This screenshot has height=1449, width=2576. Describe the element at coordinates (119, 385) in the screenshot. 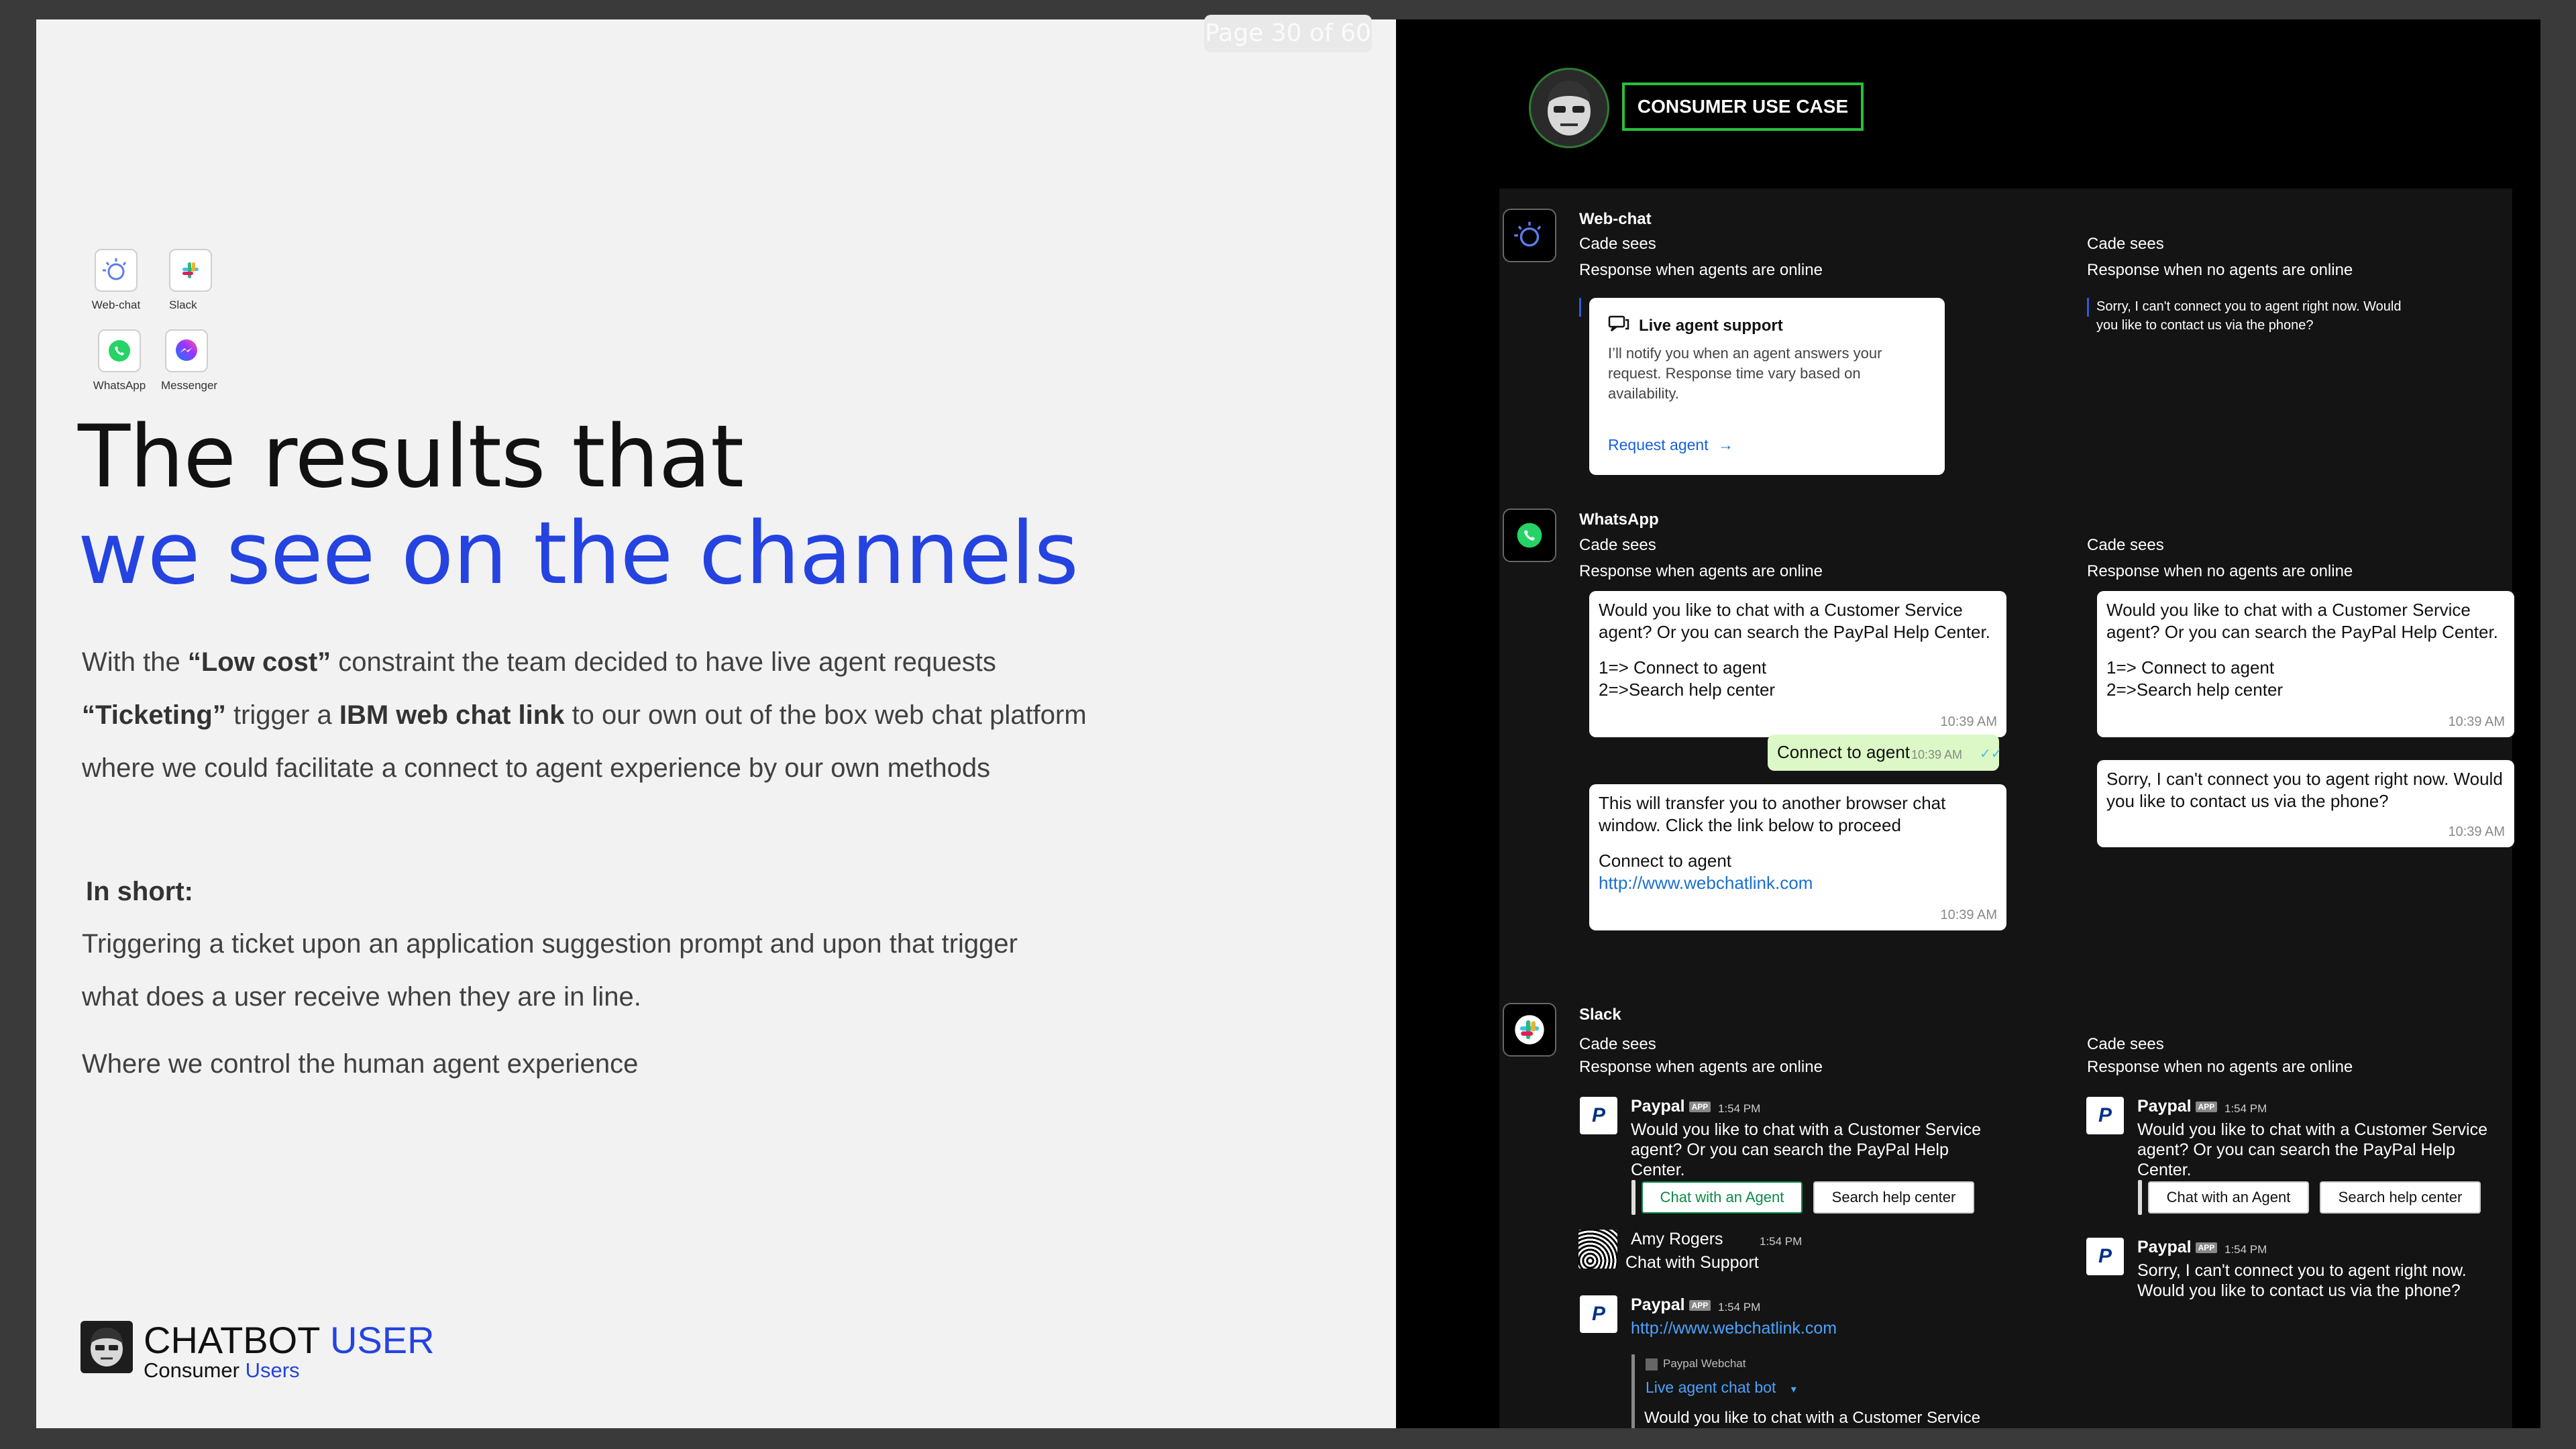

I see `channel-label: WhatsApp` at that location.